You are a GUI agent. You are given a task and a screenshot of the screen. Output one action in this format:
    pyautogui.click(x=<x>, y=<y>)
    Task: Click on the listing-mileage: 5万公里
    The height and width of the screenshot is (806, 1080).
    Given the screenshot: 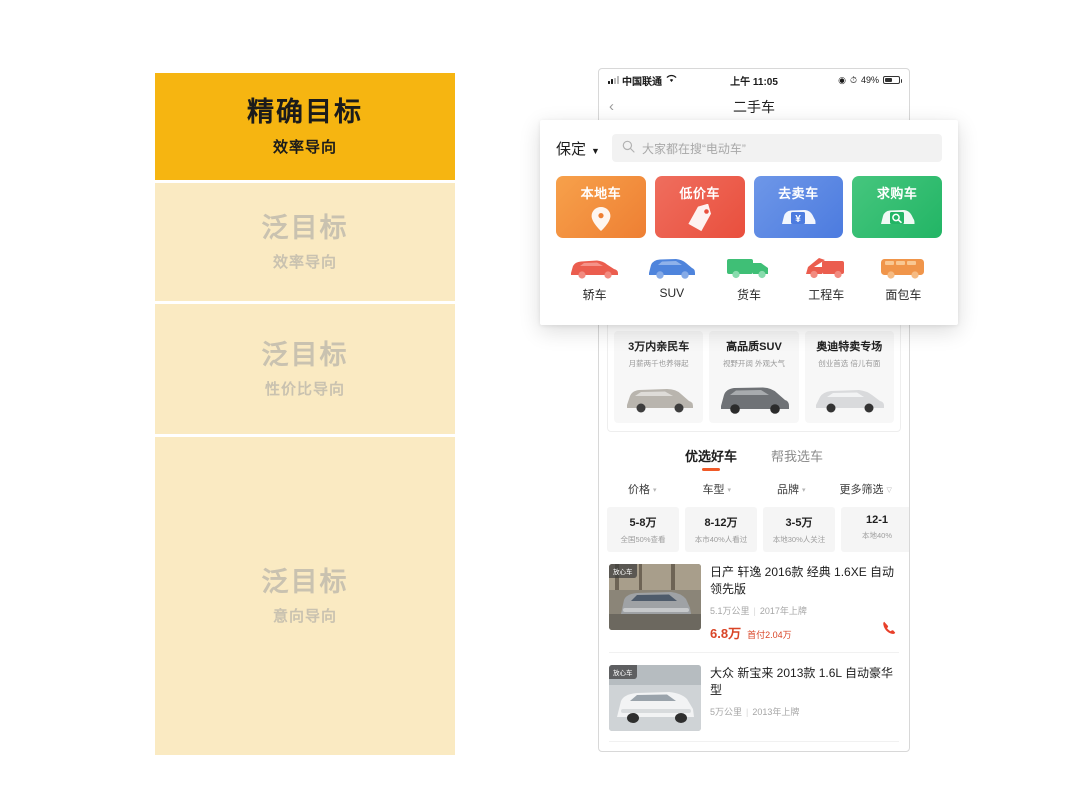 What is the action you would take?
    pyautogui.click(x=726, y=712)
    